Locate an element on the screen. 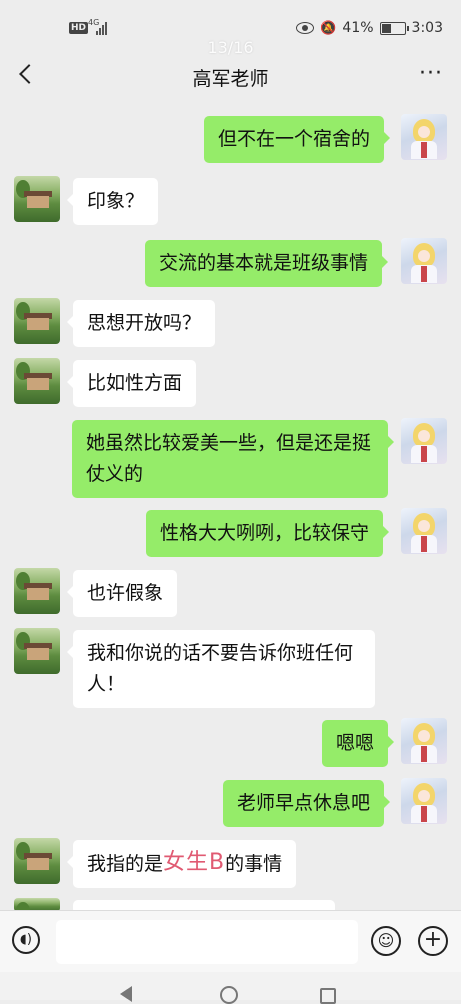 Image resolution: width=461 pixels, height=1004 pixels. message-bubble: 我指的是女生B的事情 is located at coordinates (181, 864).